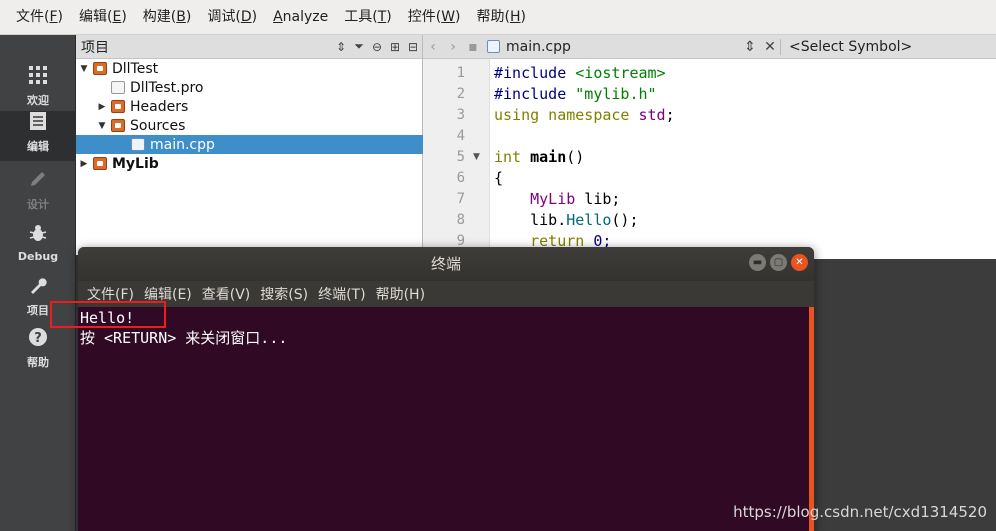 The height and width of the screenshot is (531, 996). Describe the element at coordinates (249, 47) in the screenshot. I see `project-panel-header: 项目 ⇕ ⏷ ⊖ ⊞ ⊟` at that location.